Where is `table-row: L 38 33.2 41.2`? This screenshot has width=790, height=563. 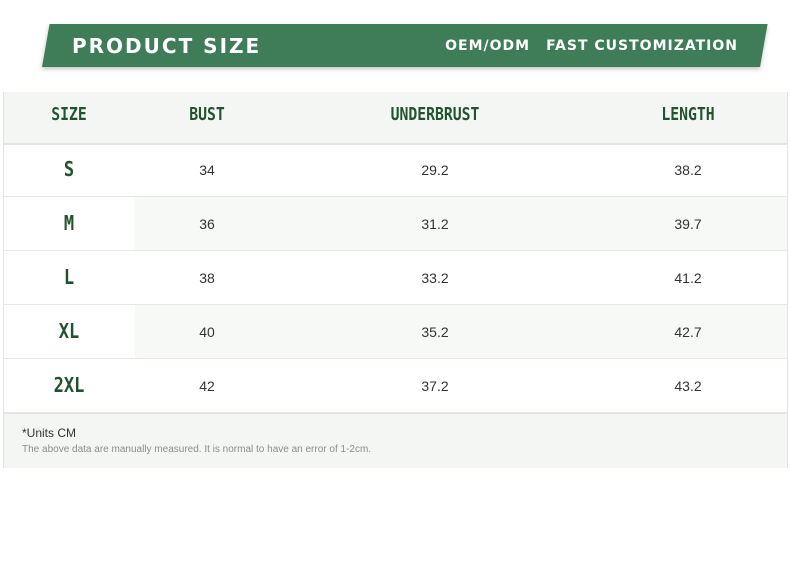 table-row: L 38 33.2 41.2 is located at coordinates (395, 278).